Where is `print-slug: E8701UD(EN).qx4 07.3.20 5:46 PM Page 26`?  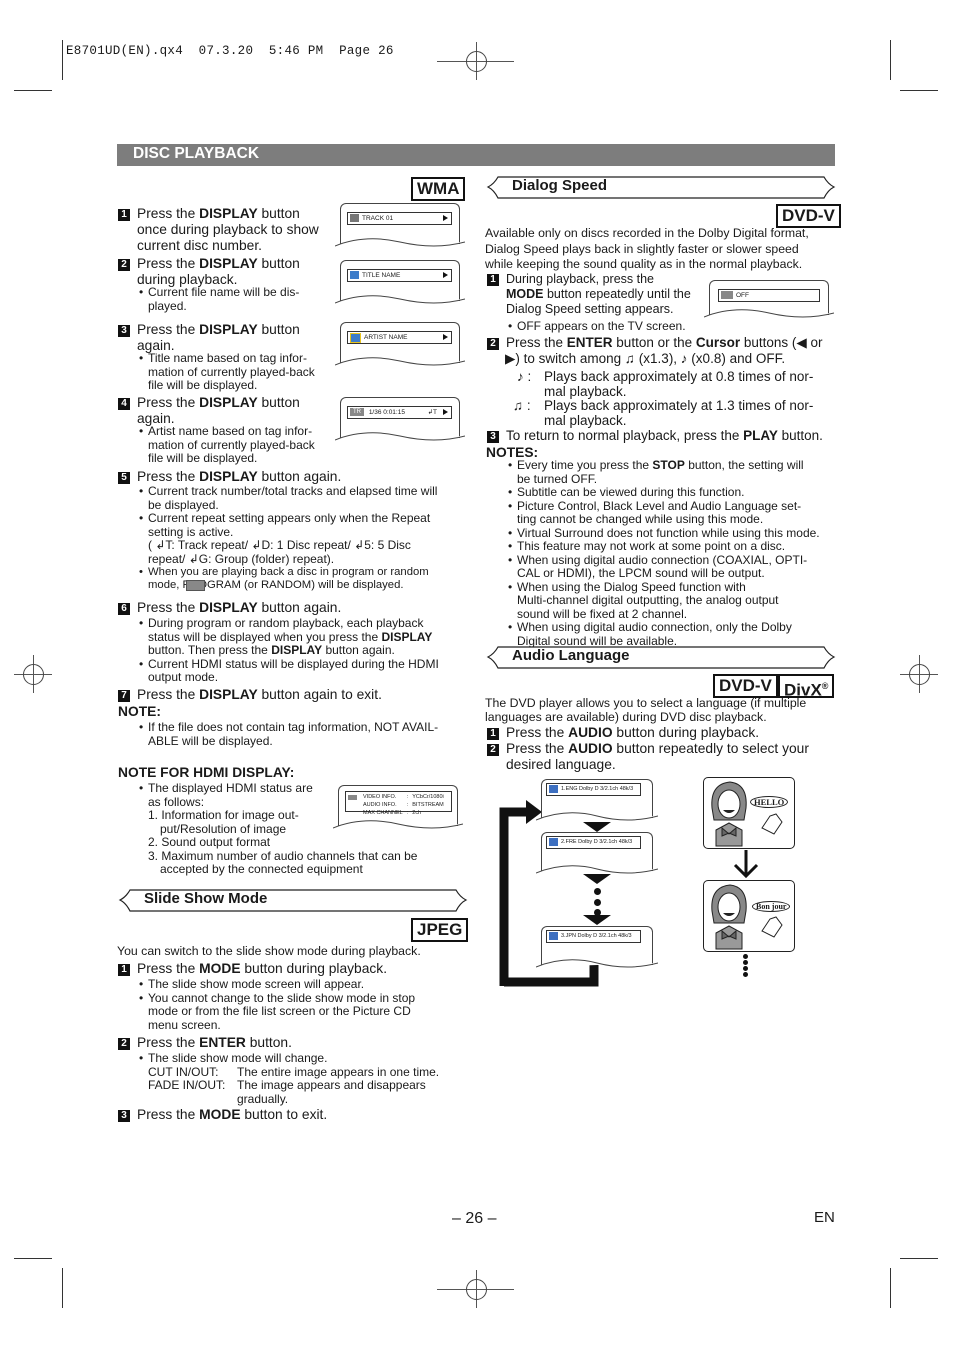
print-slug: E8701UD(EN).qx4 07.3.20 5:46 PM Page 26 is located at coordinates (230, 51).